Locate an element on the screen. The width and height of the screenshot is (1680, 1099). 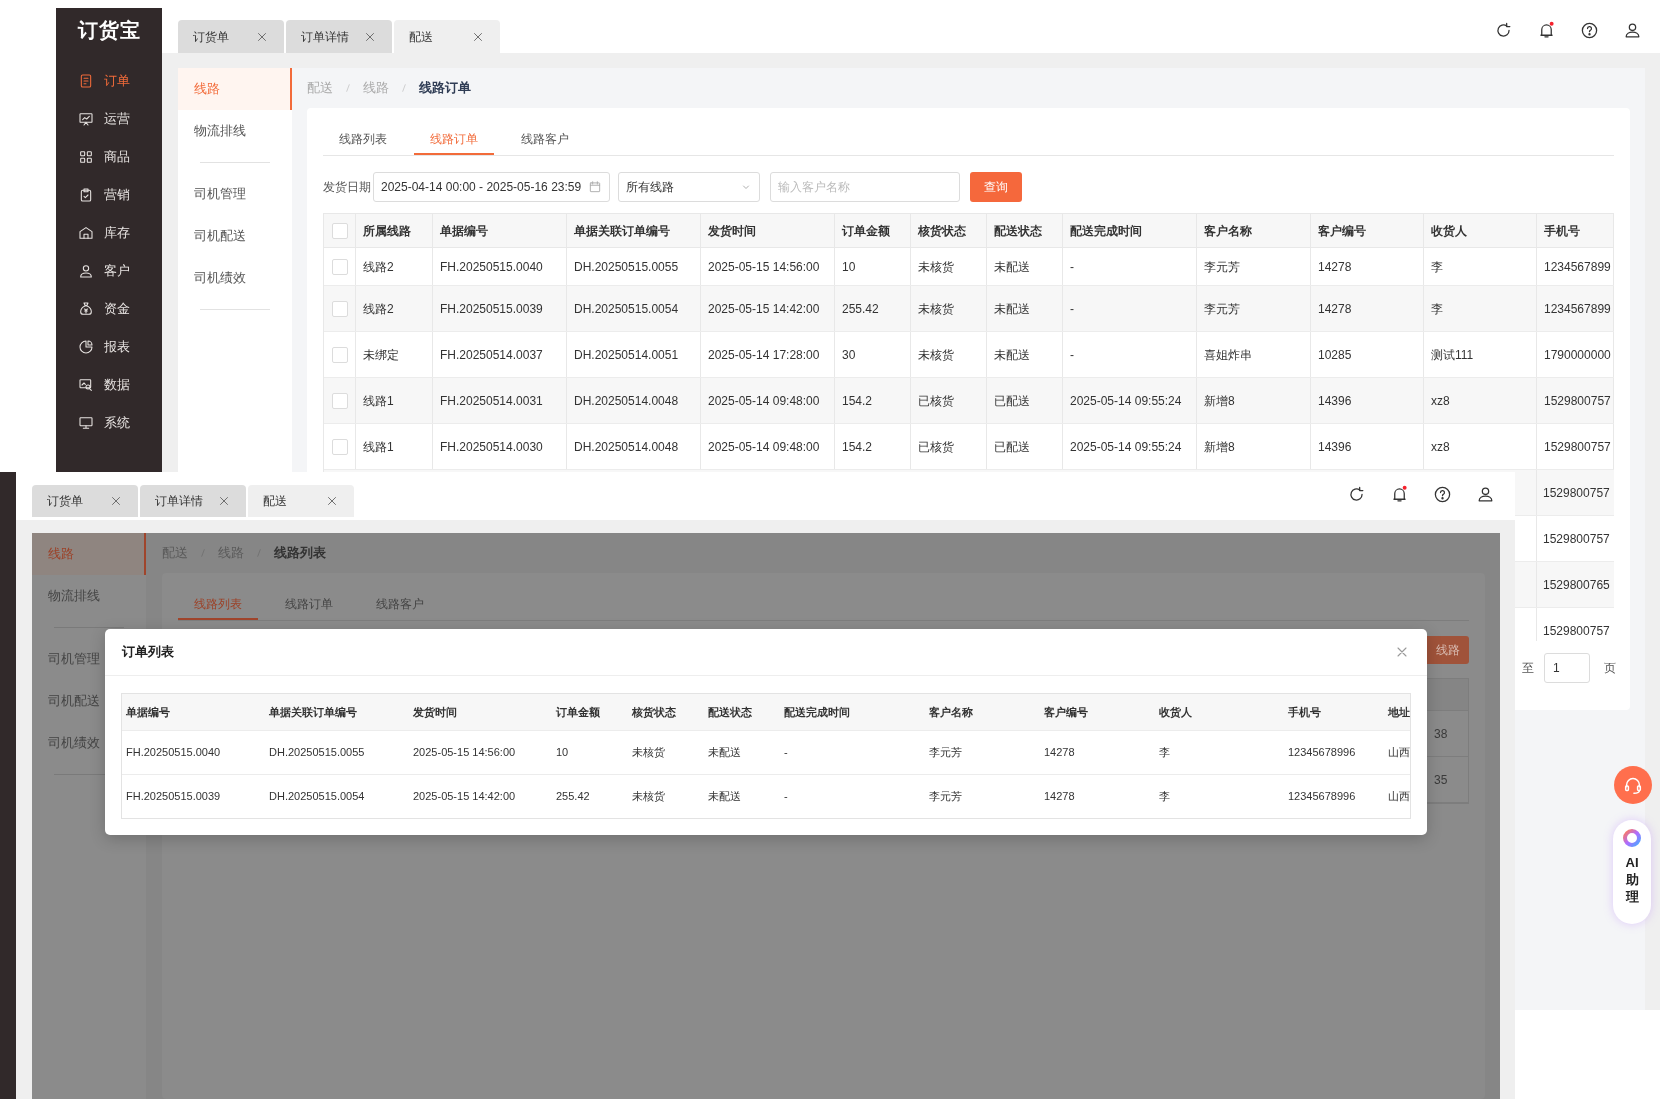
table-cell: 2025-05-14 09:48:00 is located at coordinates (768, 400).